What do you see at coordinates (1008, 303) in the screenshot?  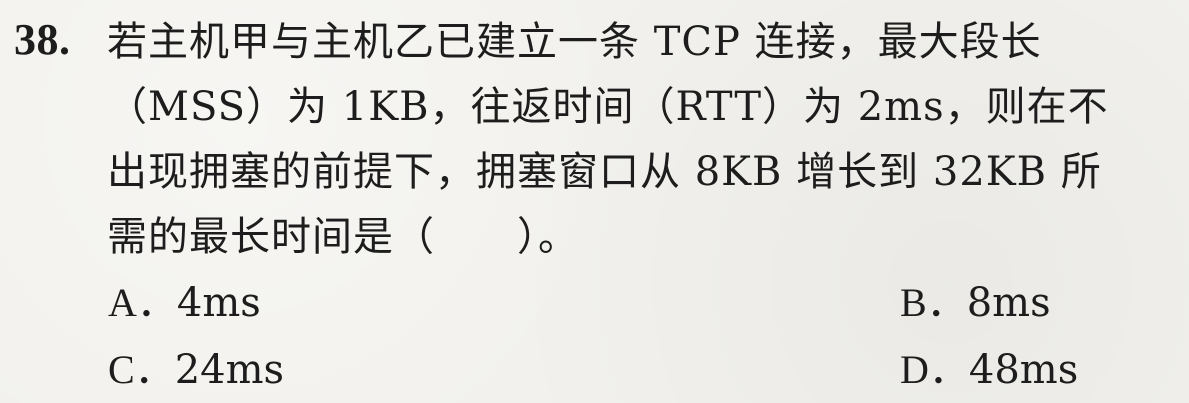 I see `option-text: 8ms` at bounding box center [1008, 303].